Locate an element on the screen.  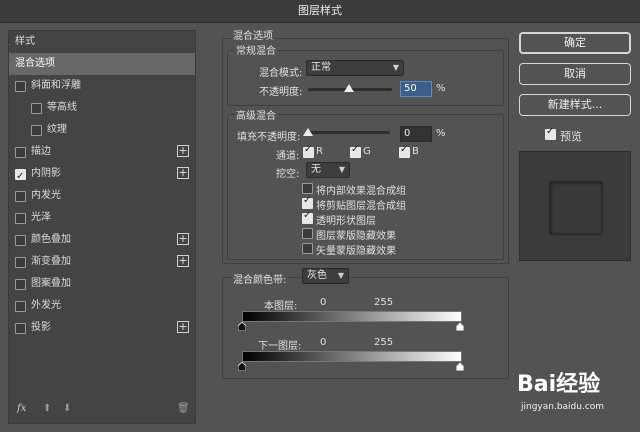
opacity-input: 50 is located at coordinates (416, 89).